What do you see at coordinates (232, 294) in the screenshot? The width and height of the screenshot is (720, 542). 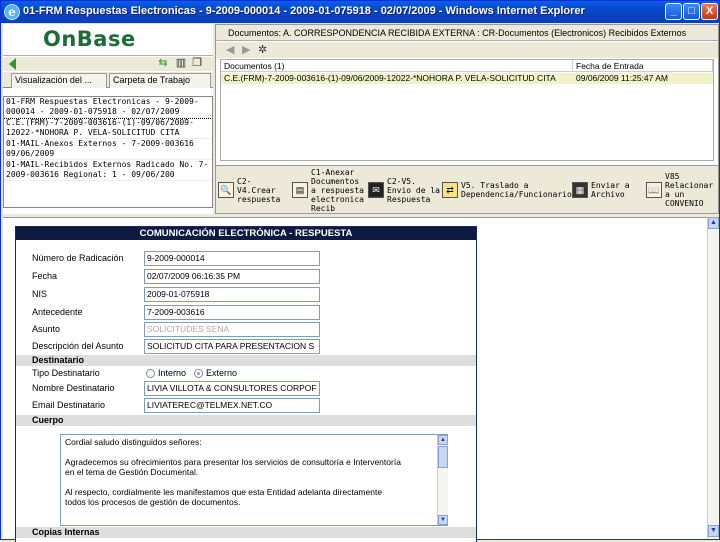 I see `nis-field: 2009-01-075918` at bounding box center [232, 294].